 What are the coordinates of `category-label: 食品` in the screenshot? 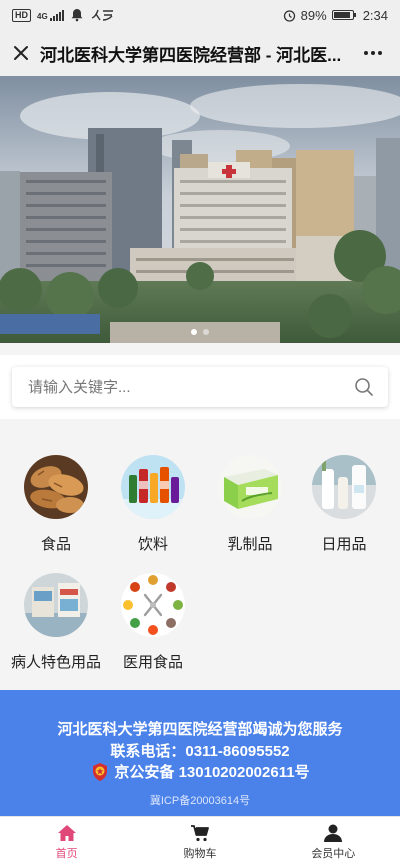 It's located at (55, 544).